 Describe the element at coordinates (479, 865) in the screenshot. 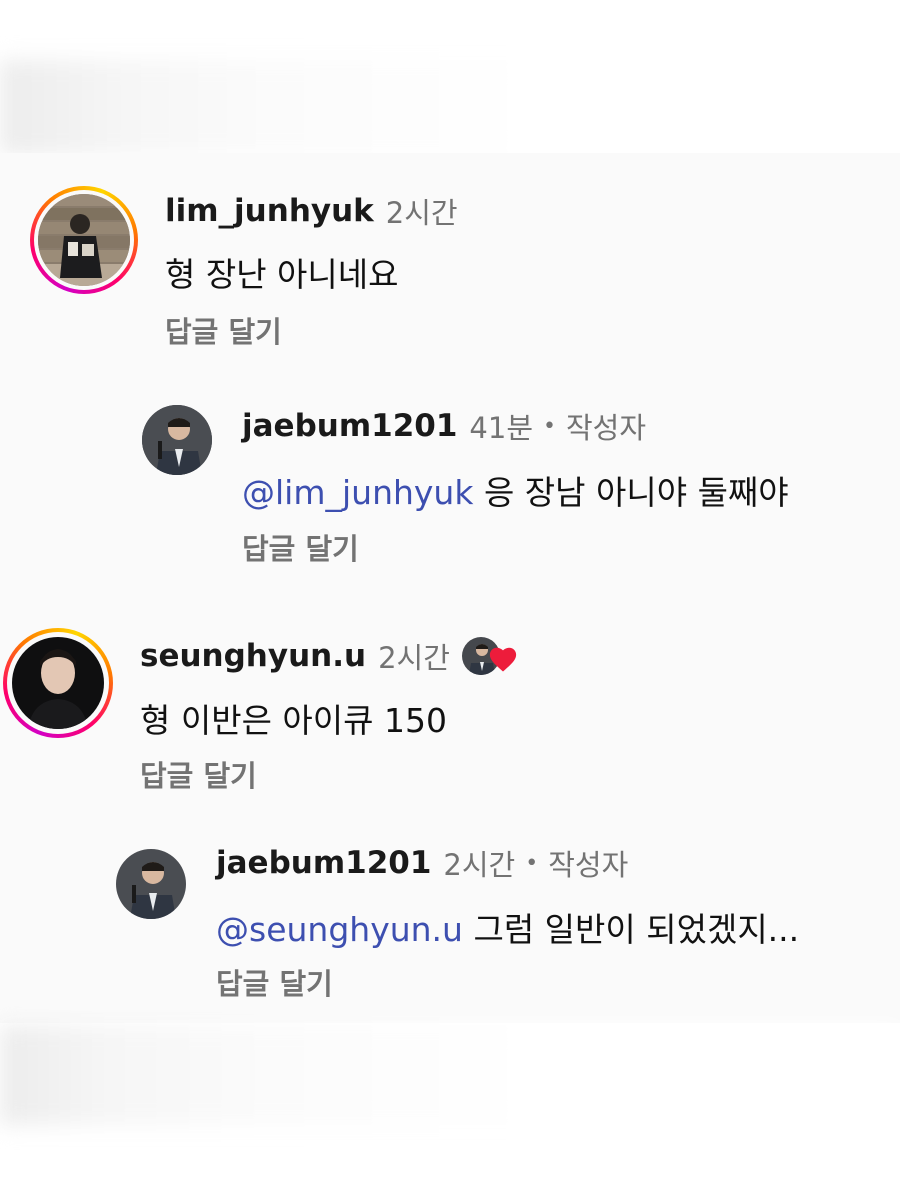

I see `reply-time: 2시간` at that location.